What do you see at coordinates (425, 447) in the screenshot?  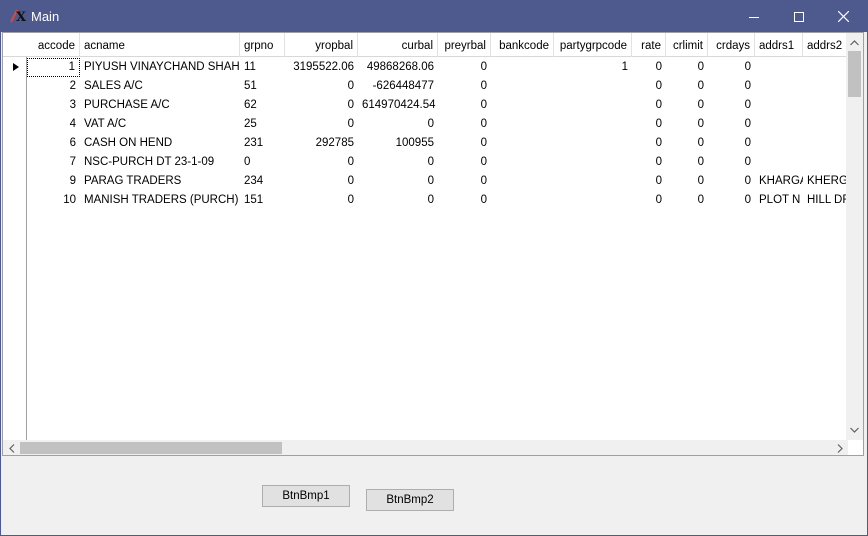 I see `horizontal-scrollbar` at bounding box center [425, 447].